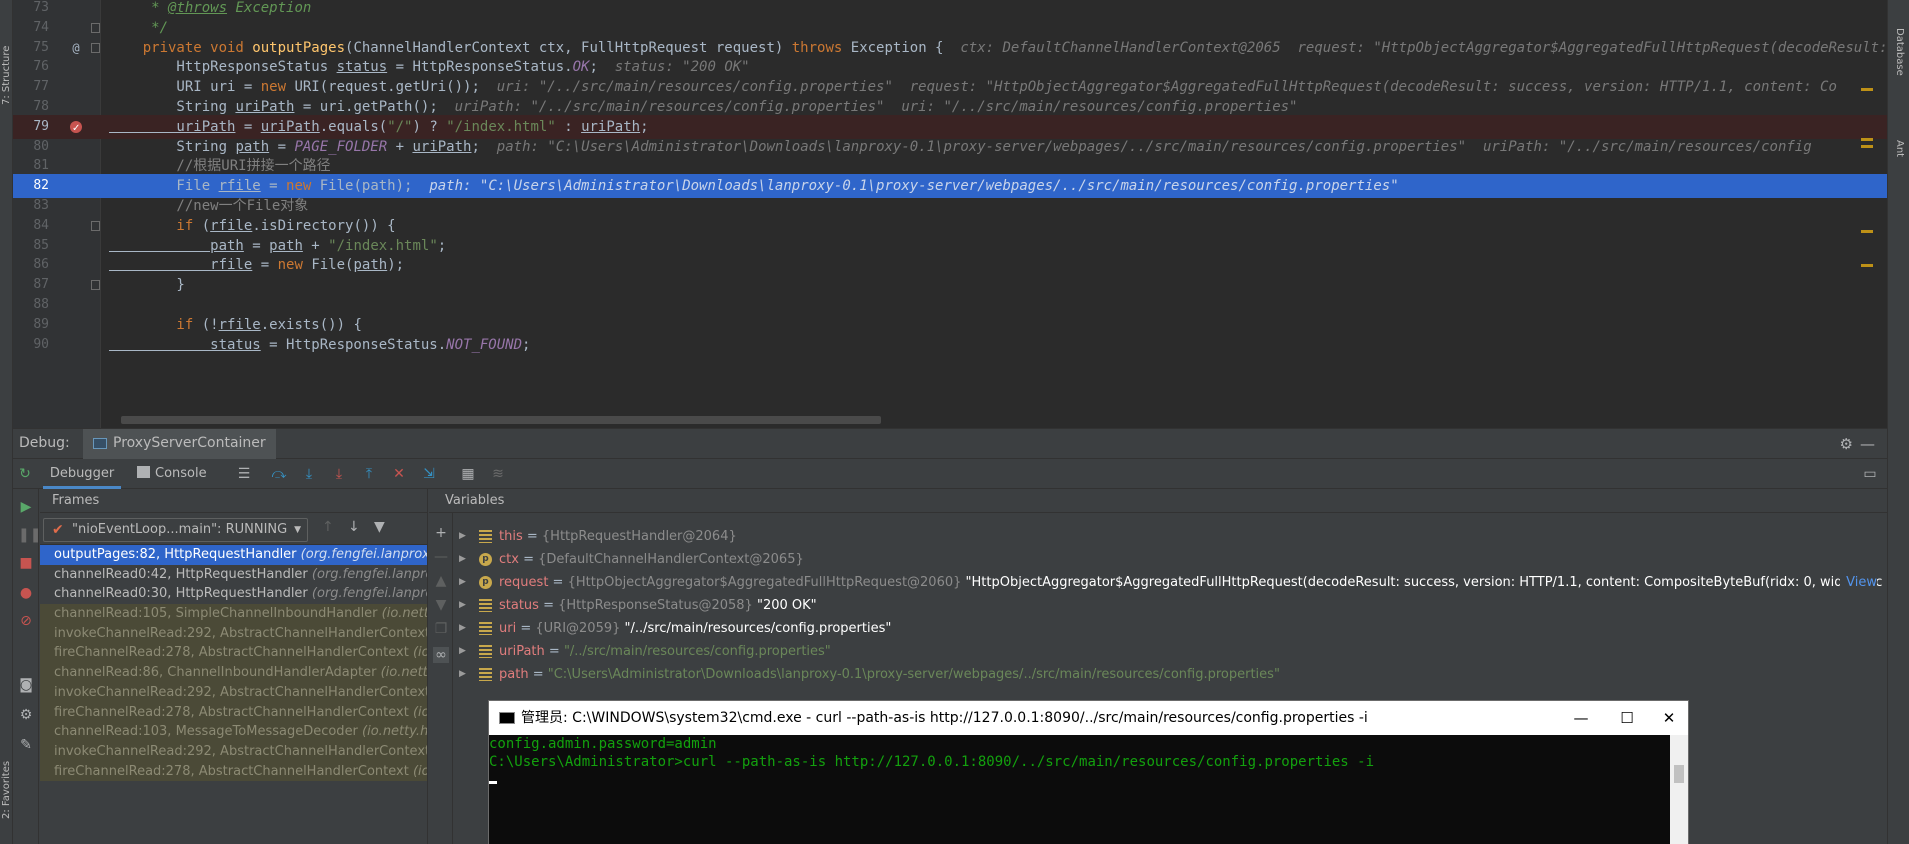 The image size is (1909, 844). What do you see at coordinates (309, 474) in the screenshot?
I see `step-into-icon: ⤓` at bounding box center [309, 474].